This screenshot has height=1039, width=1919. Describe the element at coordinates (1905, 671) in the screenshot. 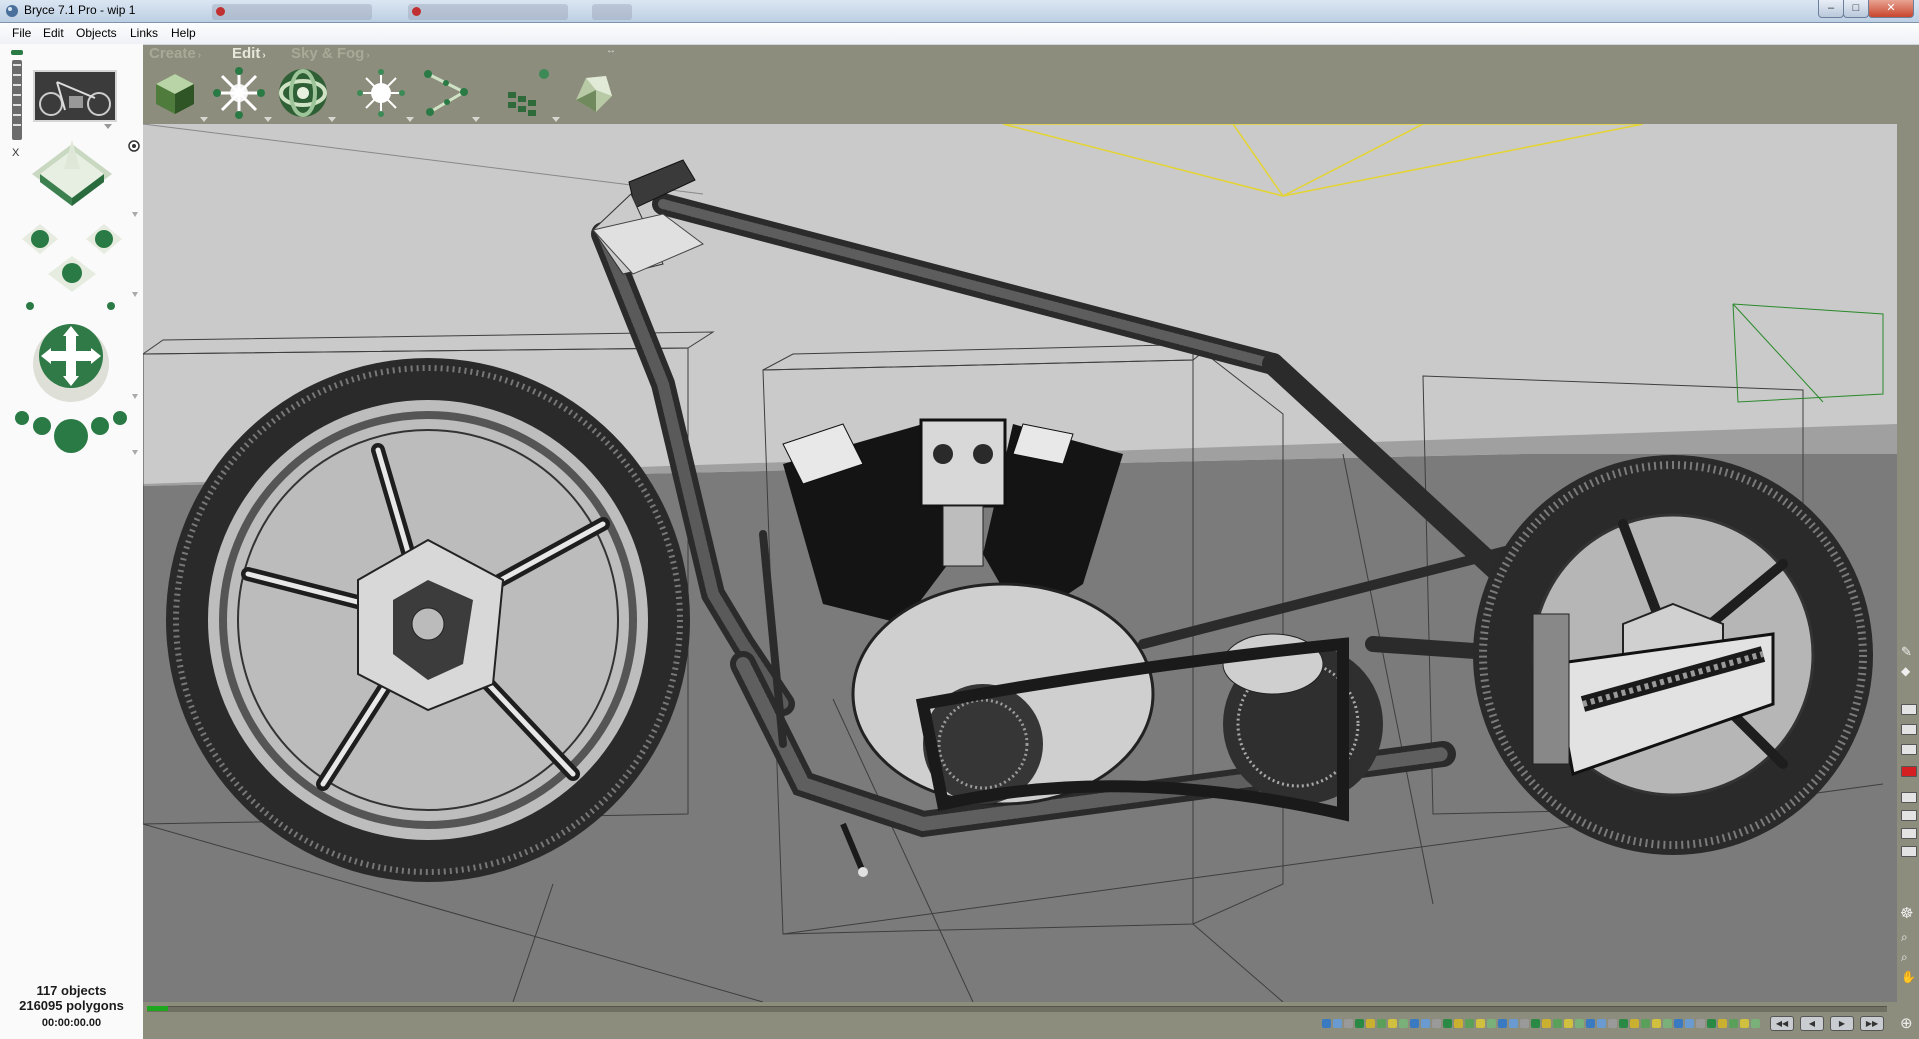

I see `eraser-icon: ◆` at that location.